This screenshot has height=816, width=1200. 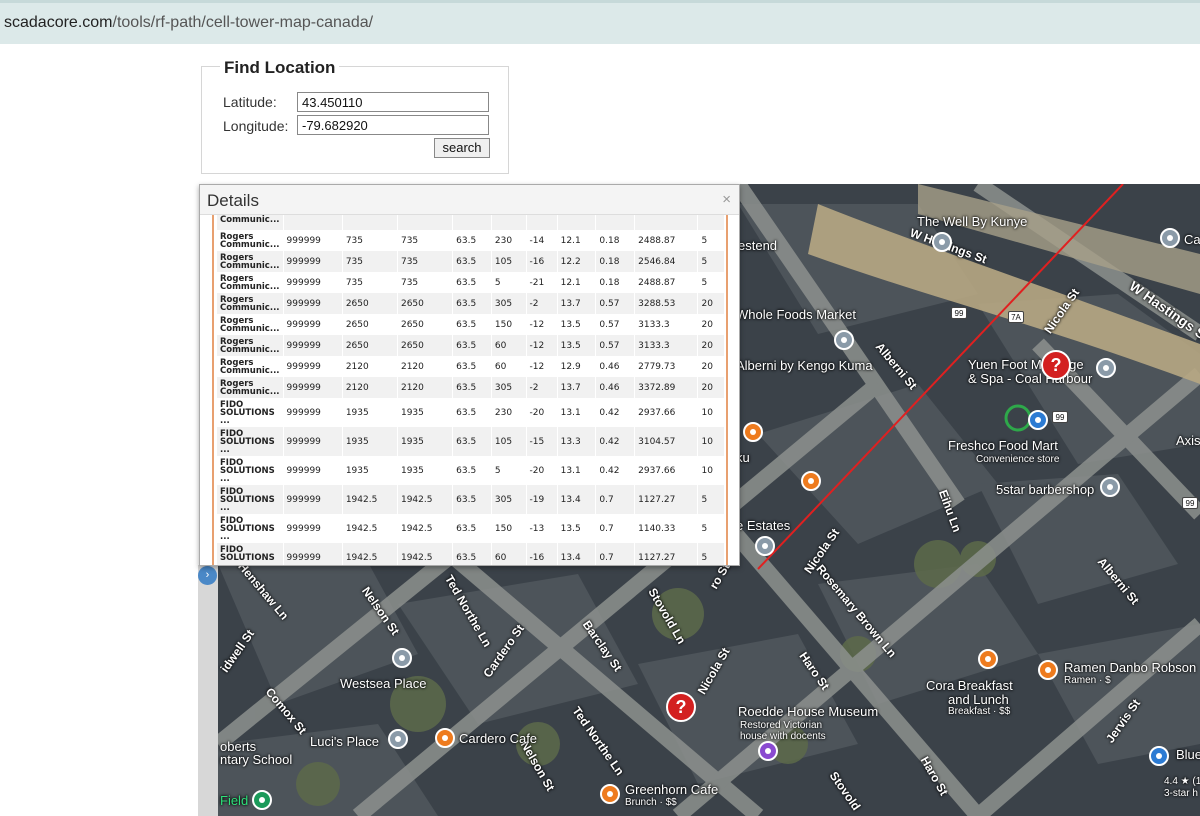 I want to click on park-icon, so click(x=262, y=800).